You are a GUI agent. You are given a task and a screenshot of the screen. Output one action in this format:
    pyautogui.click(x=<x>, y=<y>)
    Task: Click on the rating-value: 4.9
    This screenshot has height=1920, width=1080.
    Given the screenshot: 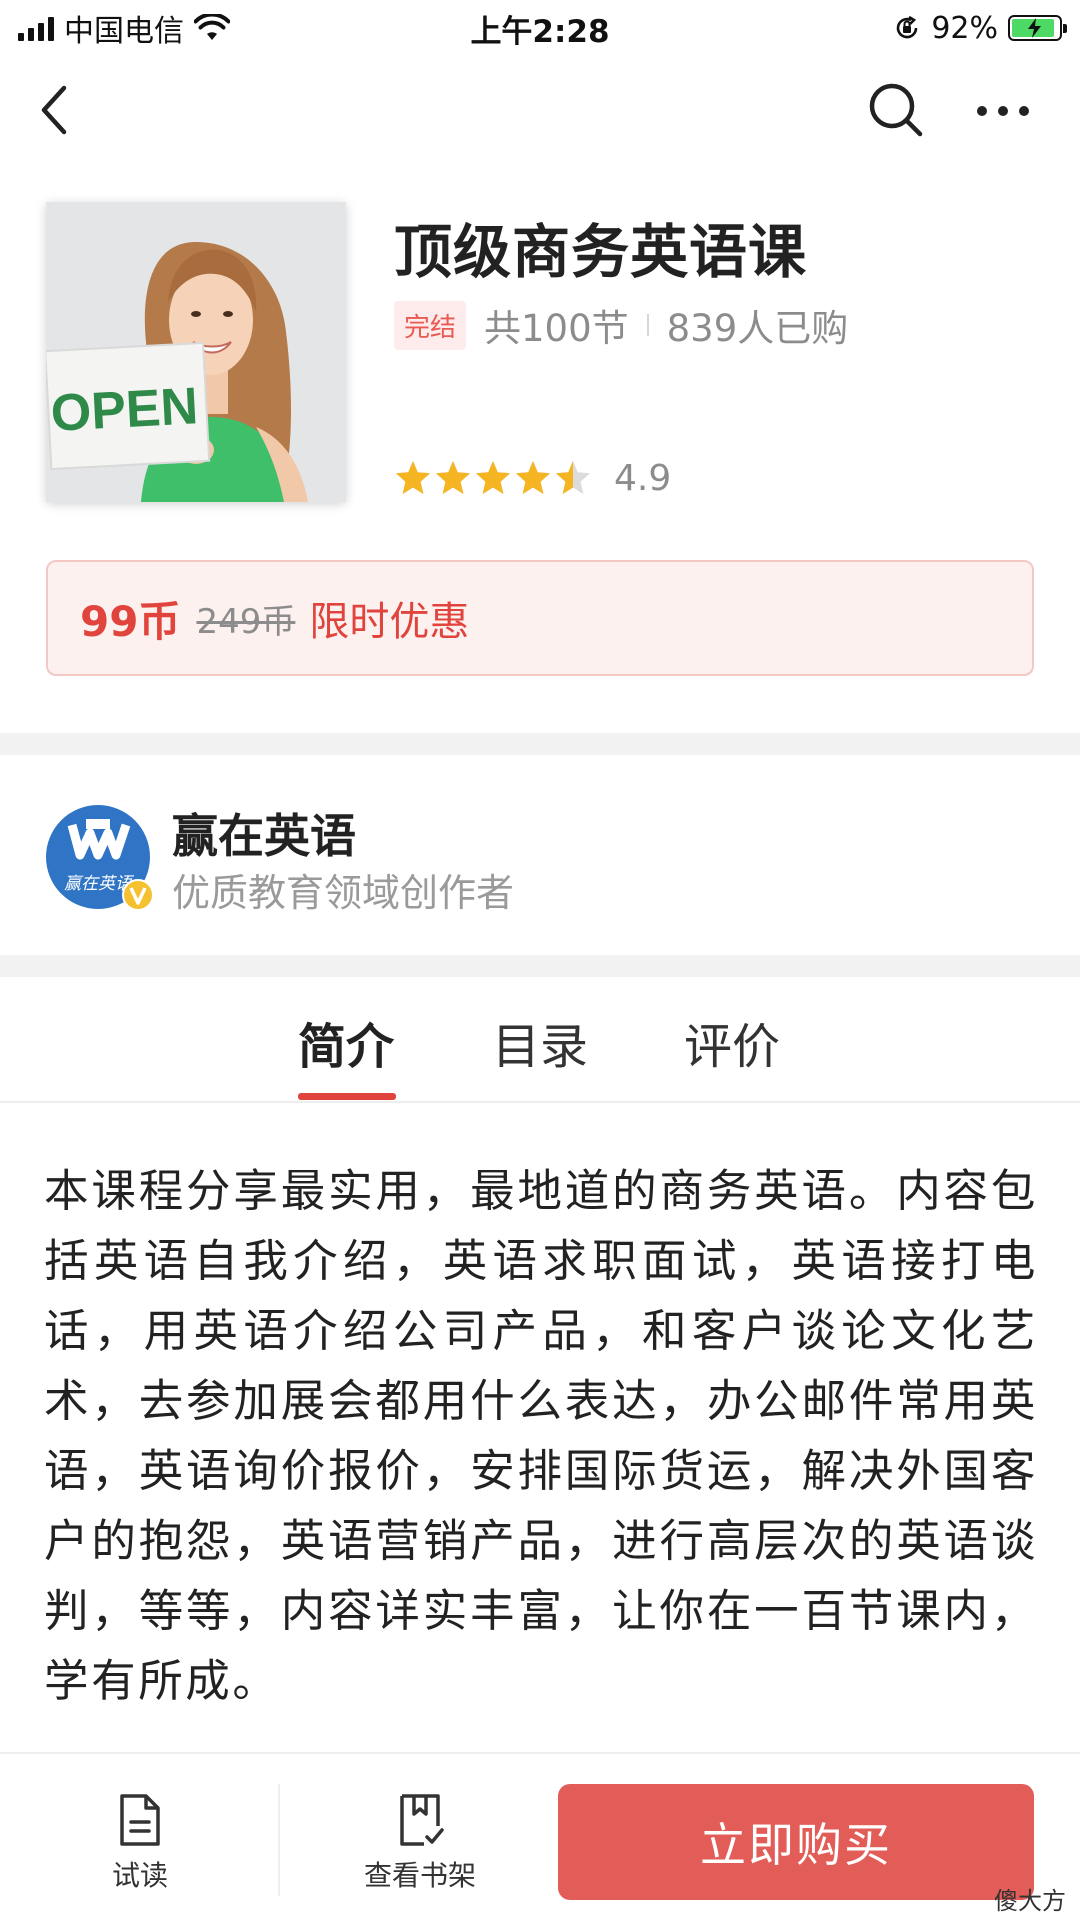 What is the action you would take?
    pyautogui.click(x=643, y=478)
    